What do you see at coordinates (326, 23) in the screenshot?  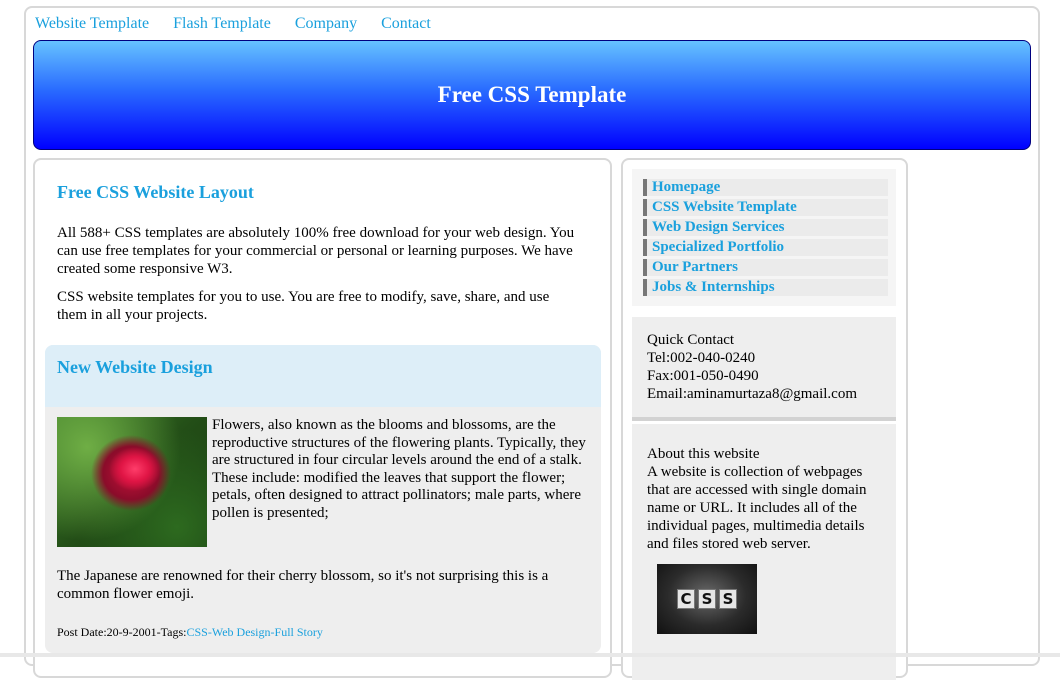 I see `nav-link-company: Company` at bounding box center [326, 23].